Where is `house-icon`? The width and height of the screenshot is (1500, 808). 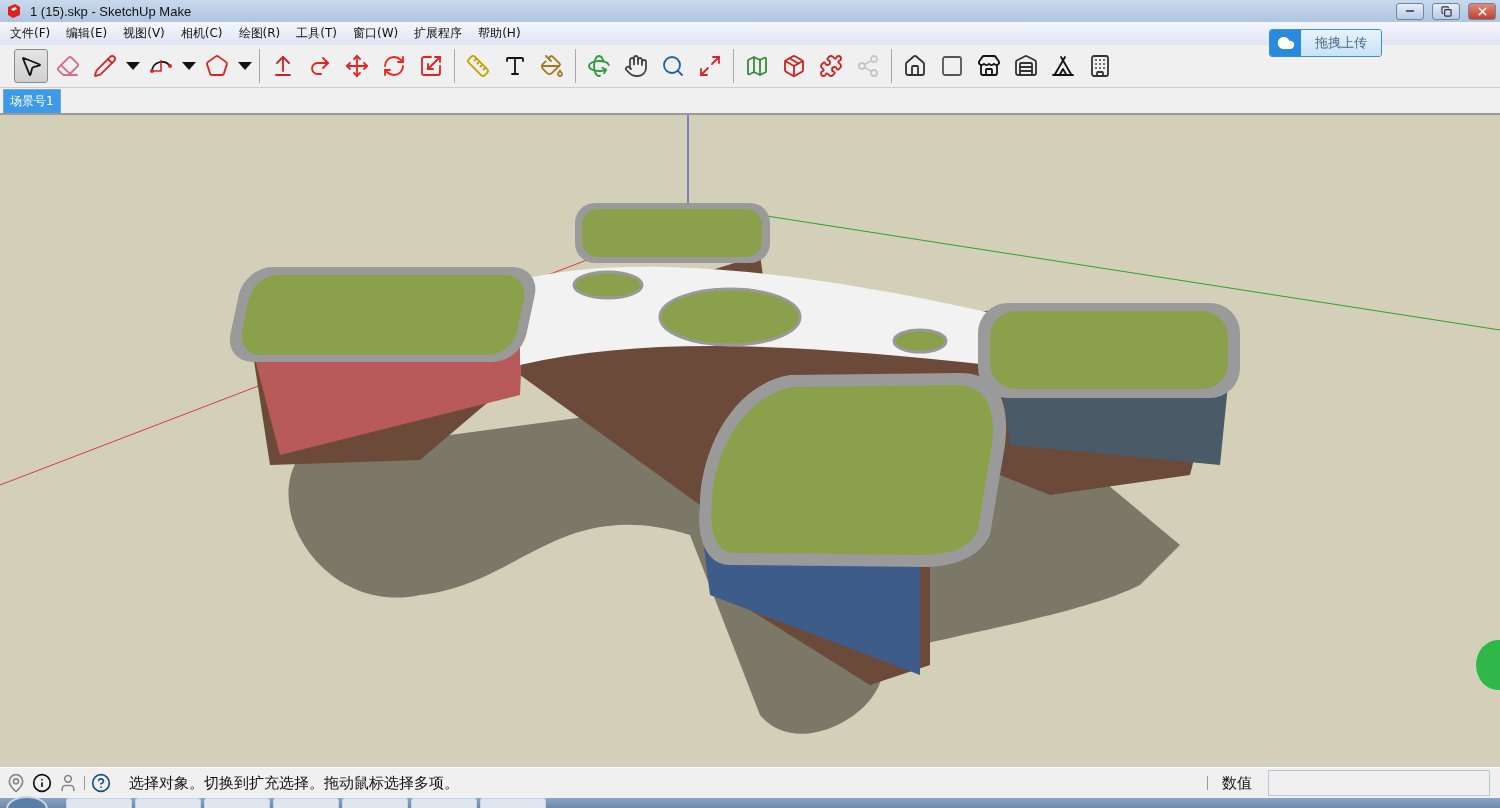 house-icon is located at coordinates (915, 66).